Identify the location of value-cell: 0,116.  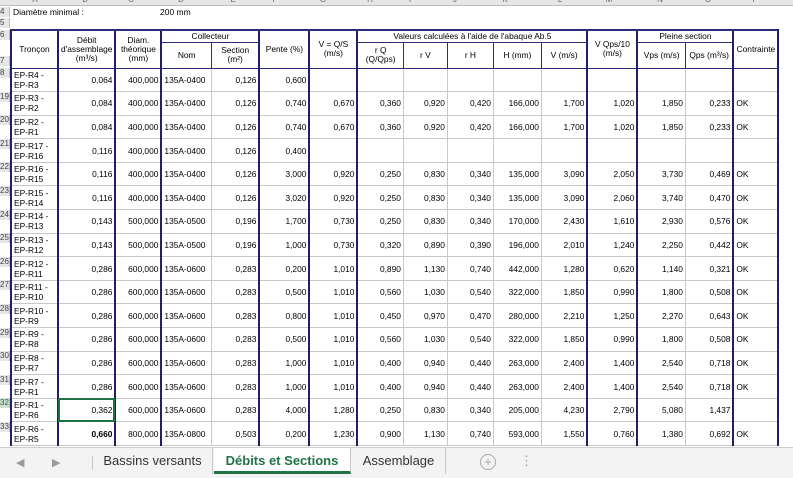
(86, 174).